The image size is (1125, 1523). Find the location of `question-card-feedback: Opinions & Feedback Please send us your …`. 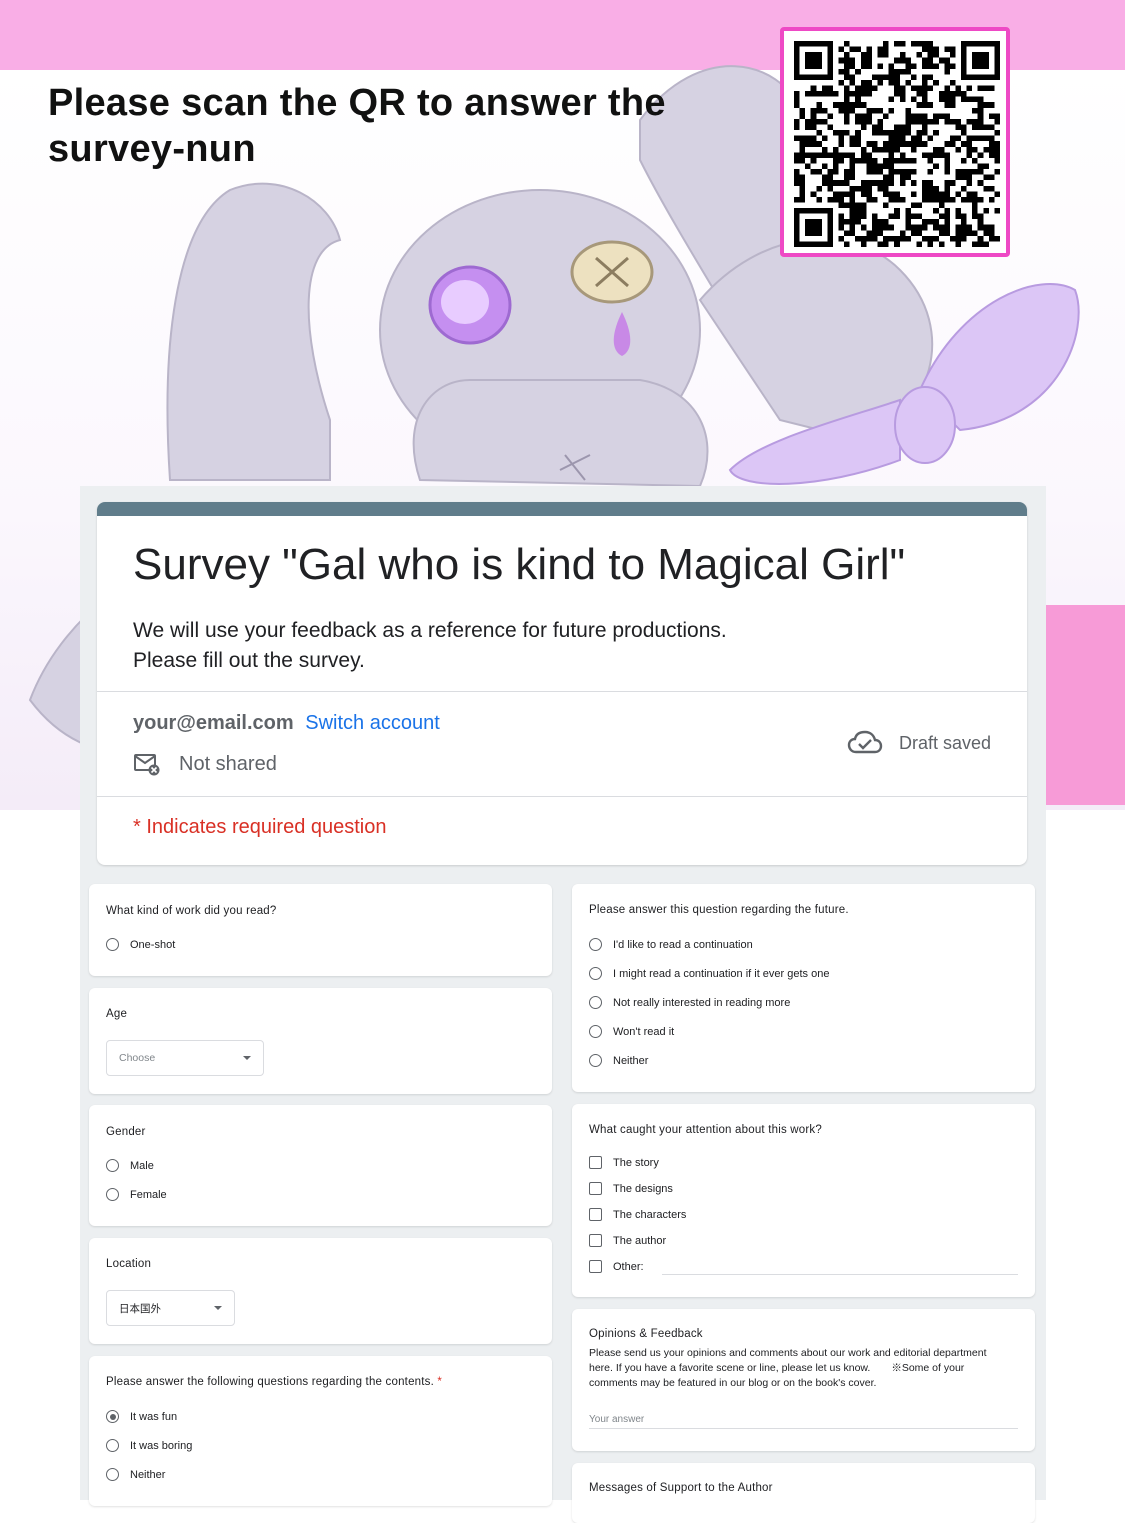

question-card-feedback: Opinions & Feedback Please send us your … is located at coordinates (803, 1380).